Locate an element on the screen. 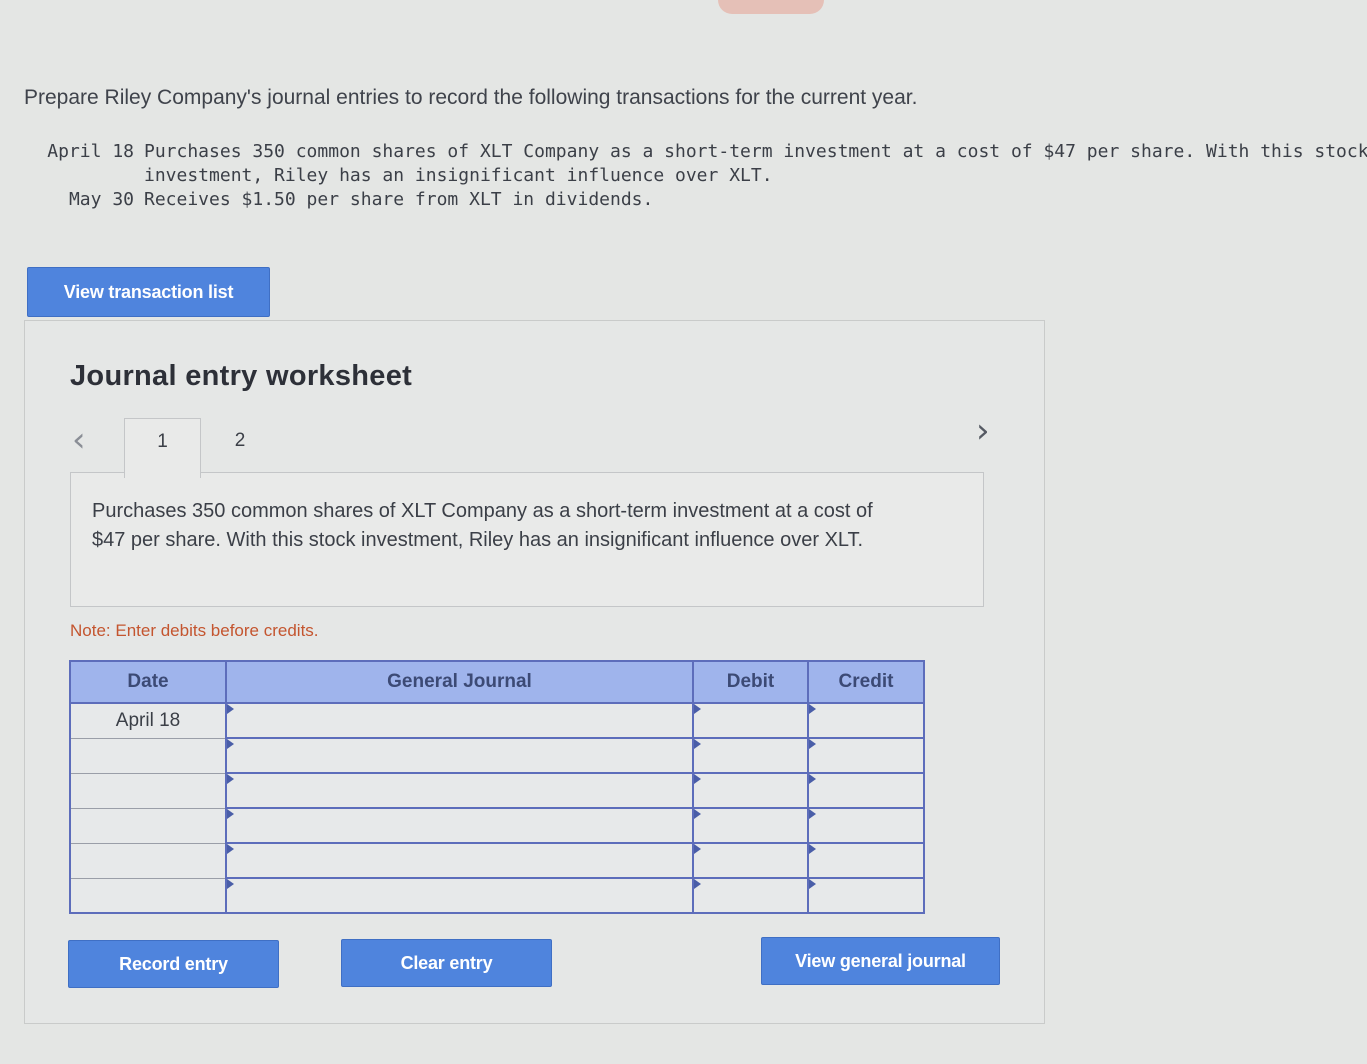 The height and width of the screenshot is (1064, 1367). date-cell: April 18 is located at coordinates (148, 720).